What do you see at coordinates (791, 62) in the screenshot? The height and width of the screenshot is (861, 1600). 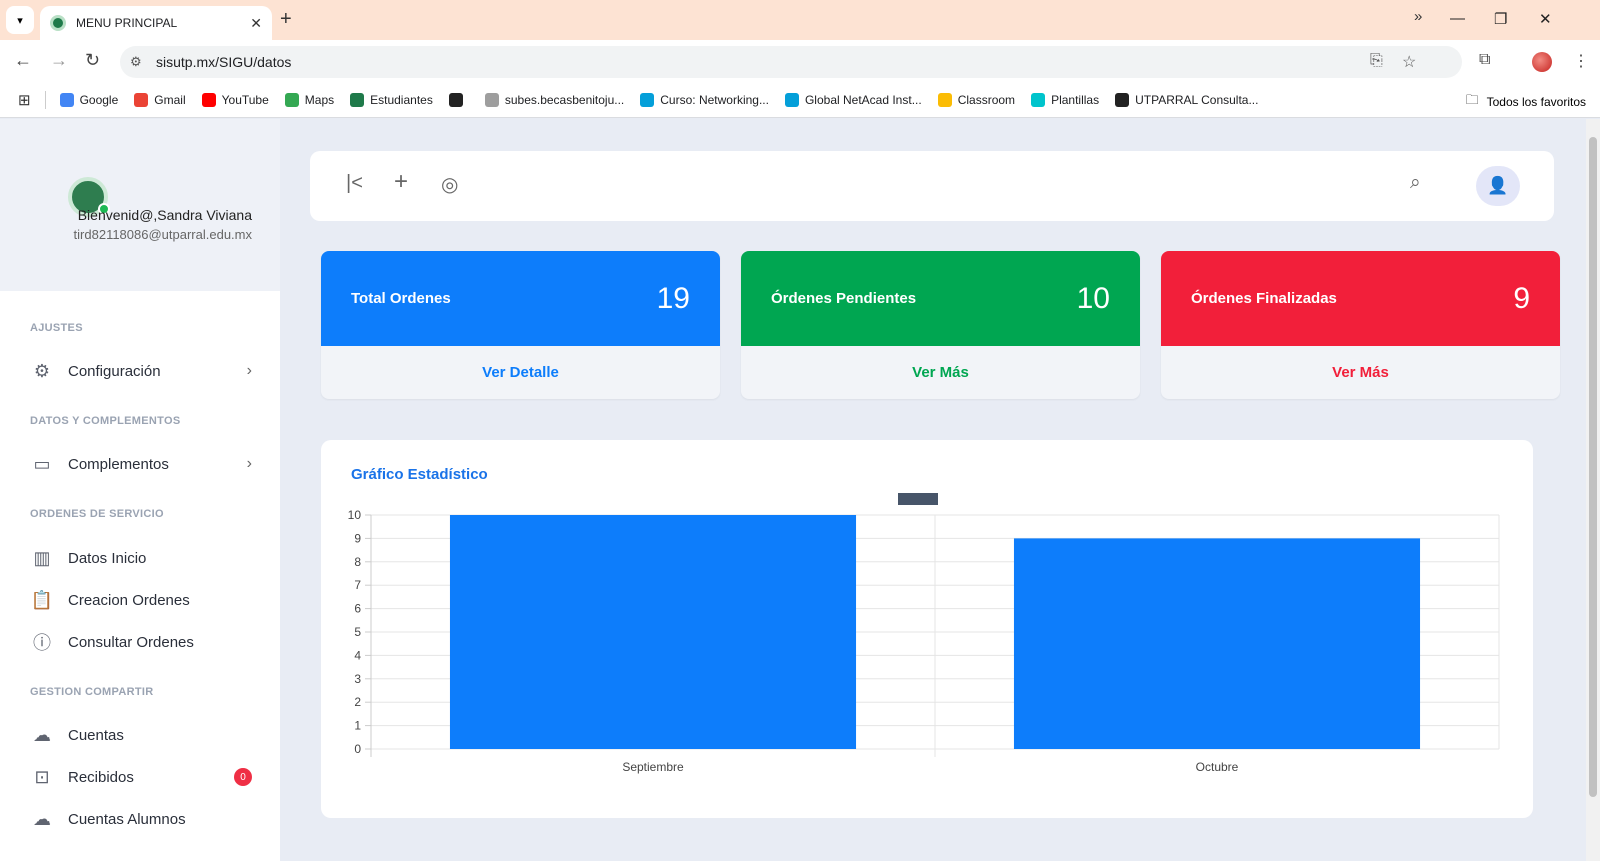 I see `address-bar: ⚙ sisutp.mx/SIGU/datos ⎘ ☆` at bounding box center [791, 62].